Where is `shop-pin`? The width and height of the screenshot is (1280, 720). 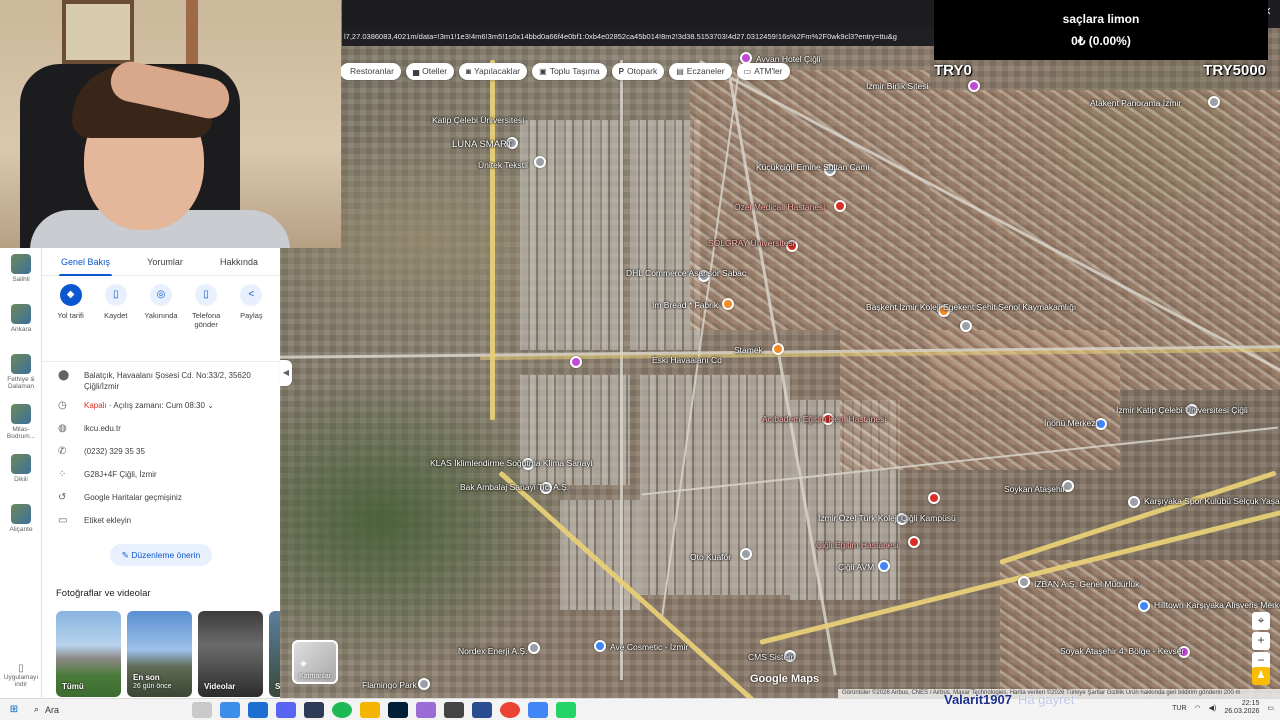
shop-pin is located at coordinates (600, 646).